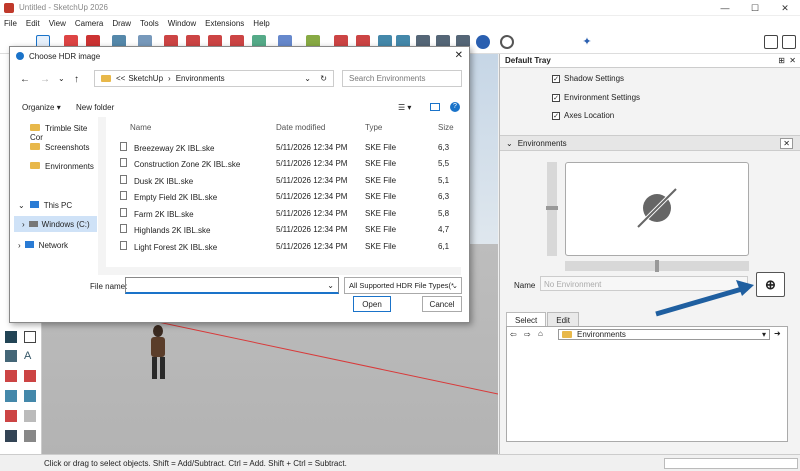 This screenshot has width=800, height=471. I want to click on add-environment-button: ⊕, so click(770, 284).